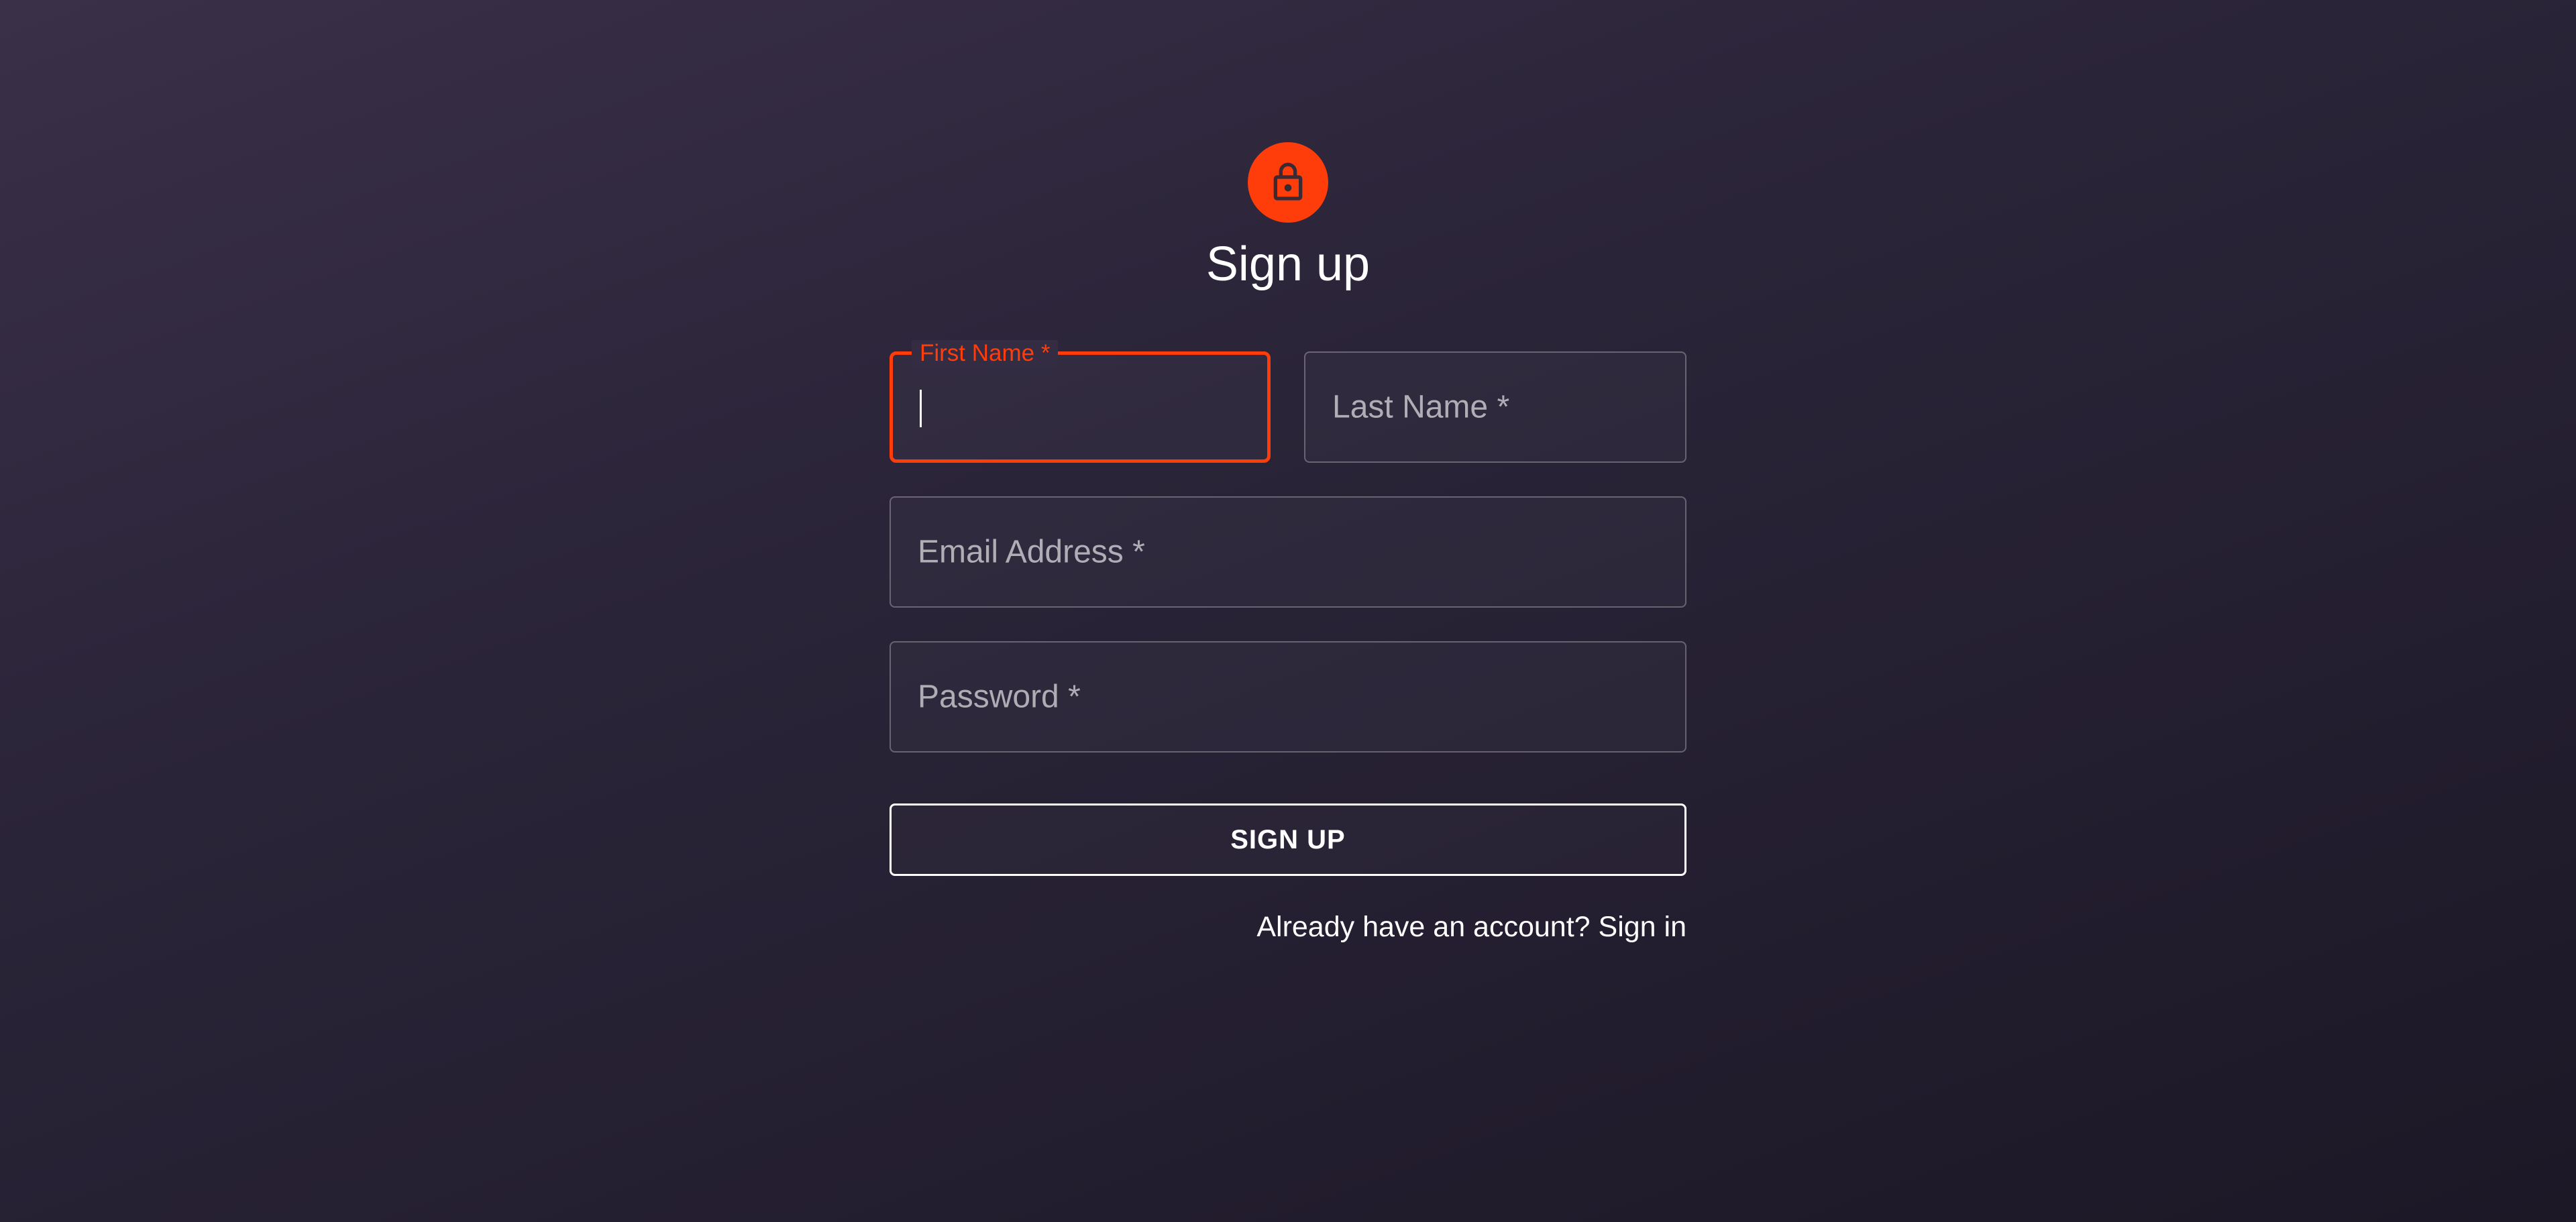 The image size is (2576, 1222). I want to click on first-name-label: First Name *, so click(985, 354).